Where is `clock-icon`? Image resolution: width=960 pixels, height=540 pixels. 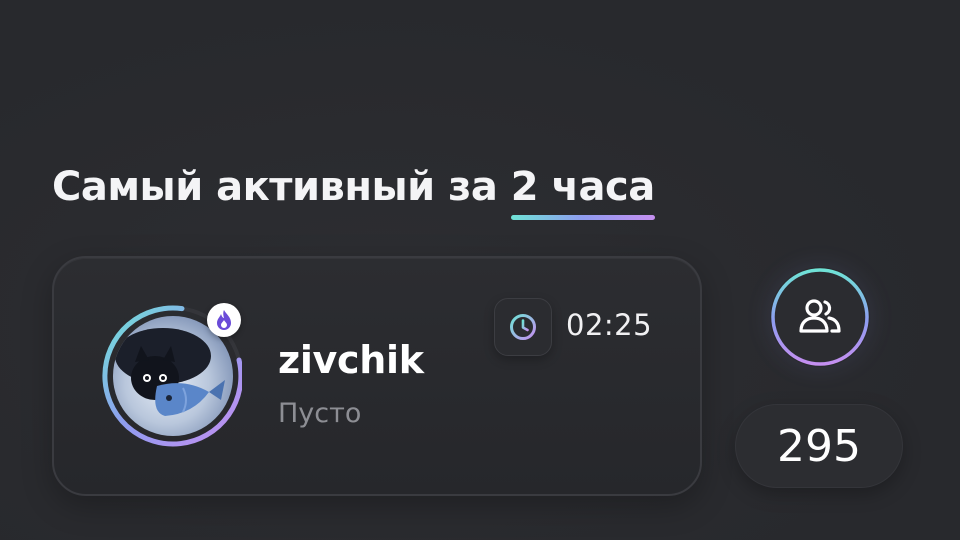 clock-icon is located at coordinates (523, 327).